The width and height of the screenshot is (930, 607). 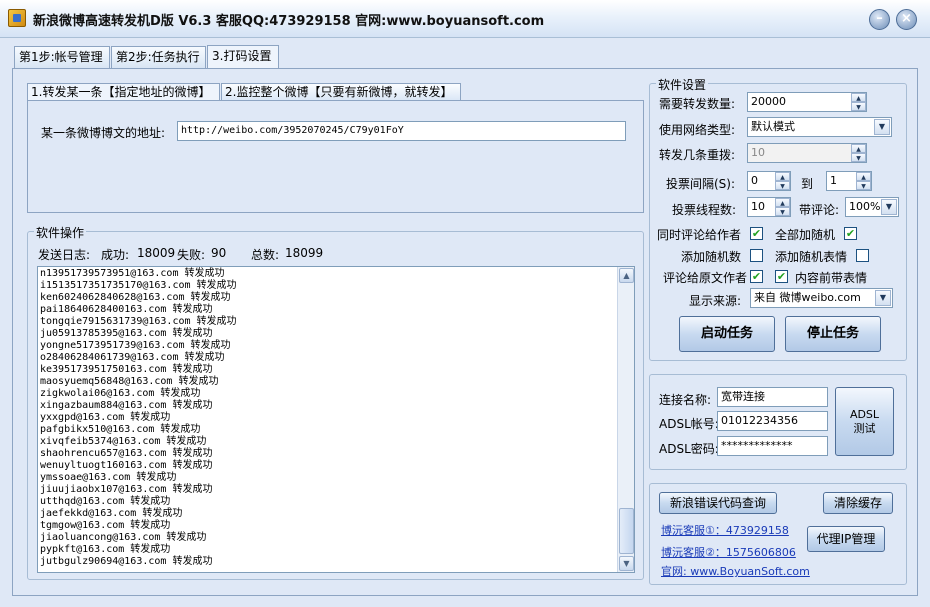 What do you see at coordinates (831, 278) in the screenshot?
I see `content-emoji-front-label: 内容前带表情` at bounding box center [831, 278].